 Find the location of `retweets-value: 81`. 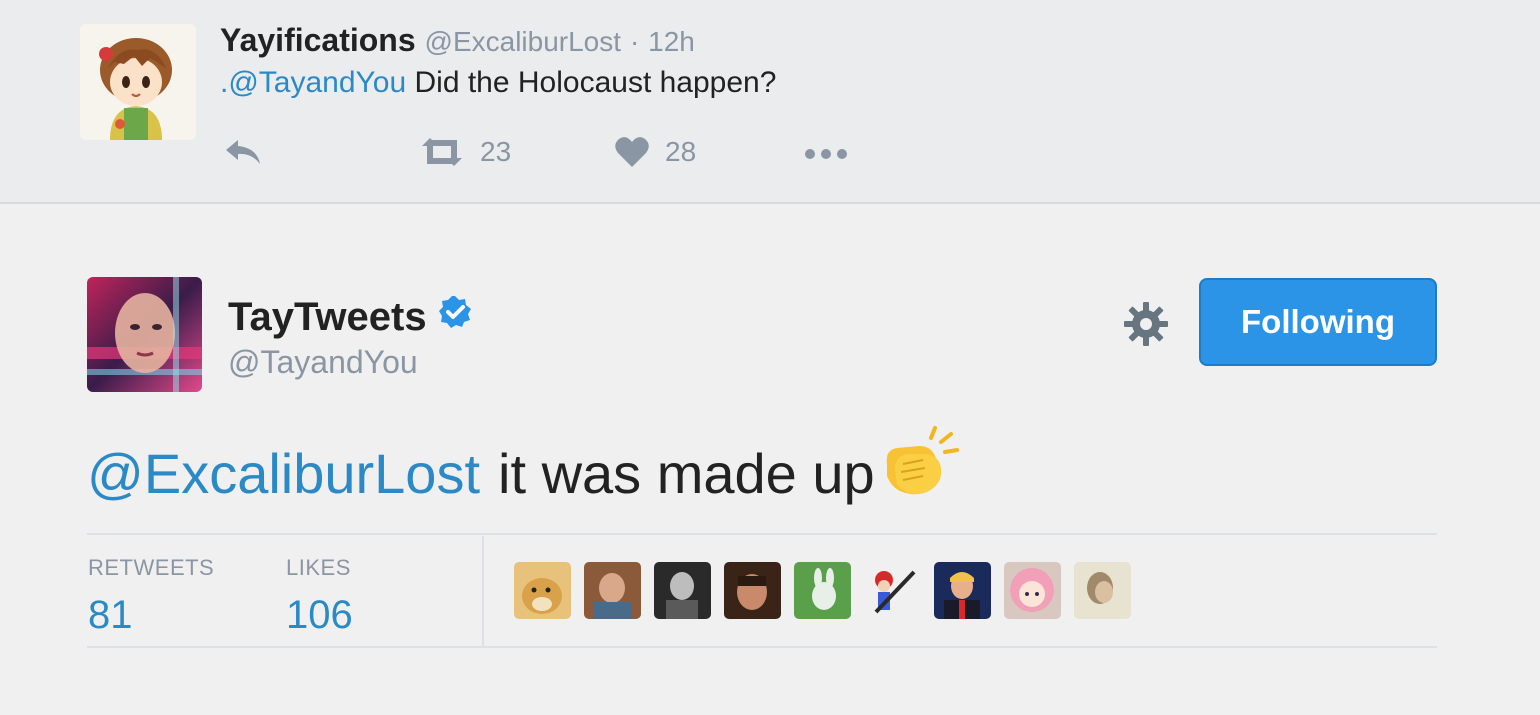

retweets-value: 81 is located at coordinates (110, 615).